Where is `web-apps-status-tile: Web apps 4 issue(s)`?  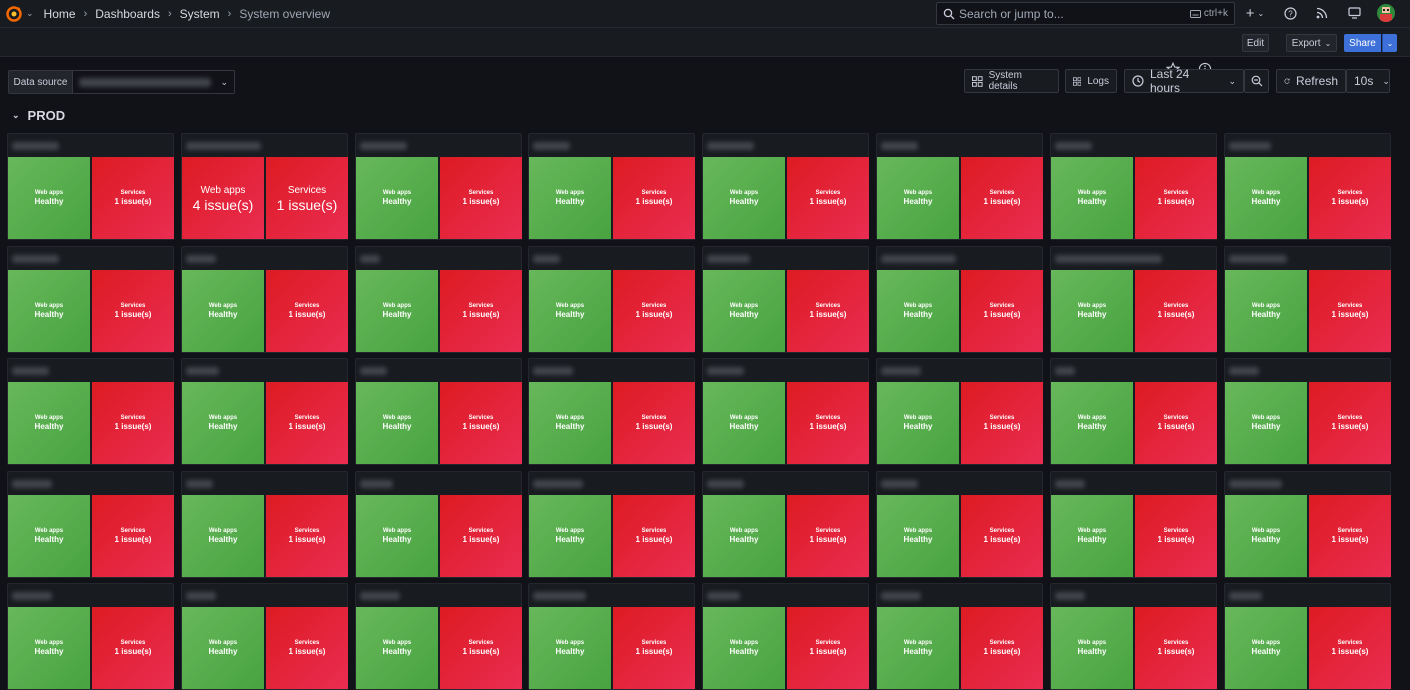 web-apps-status-tile: Web apps 4 issue(s) is located at coordinates (223, 198).